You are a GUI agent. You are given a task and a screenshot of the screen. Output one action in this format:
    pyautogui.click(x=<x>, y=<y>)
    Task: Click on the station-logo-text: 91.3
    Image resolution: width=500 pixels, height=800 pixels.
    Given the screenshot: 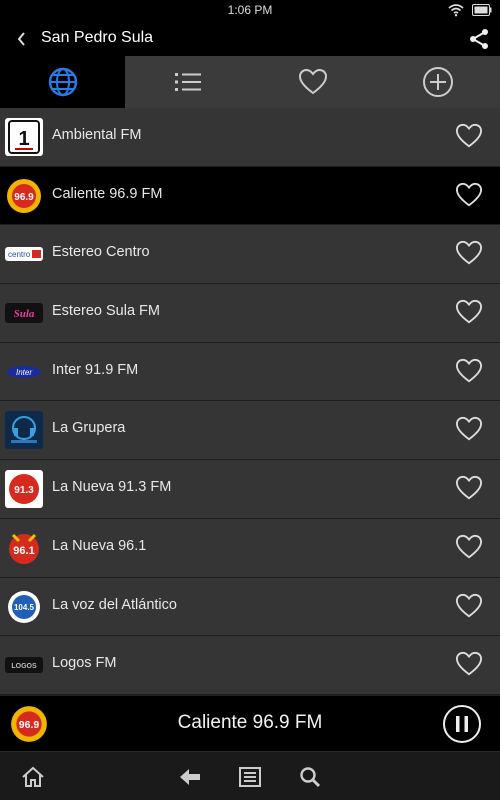 What is the action you would take?
    pyautogui.click(x=24, y=490)
    